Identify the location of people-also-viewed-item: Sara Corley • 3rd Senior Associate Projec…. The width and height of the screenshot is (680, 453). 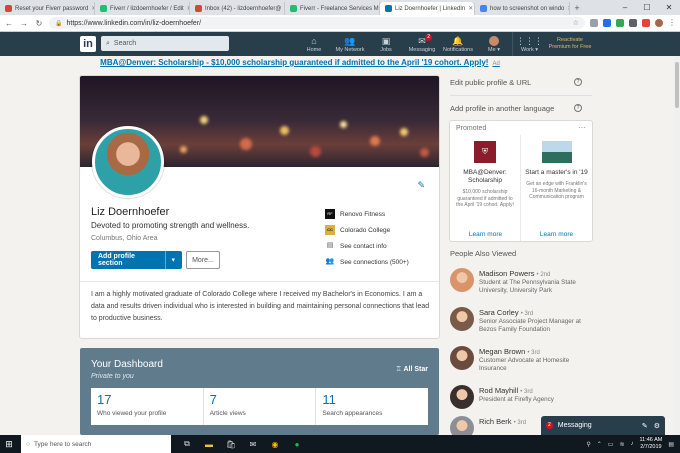
(522, 325).